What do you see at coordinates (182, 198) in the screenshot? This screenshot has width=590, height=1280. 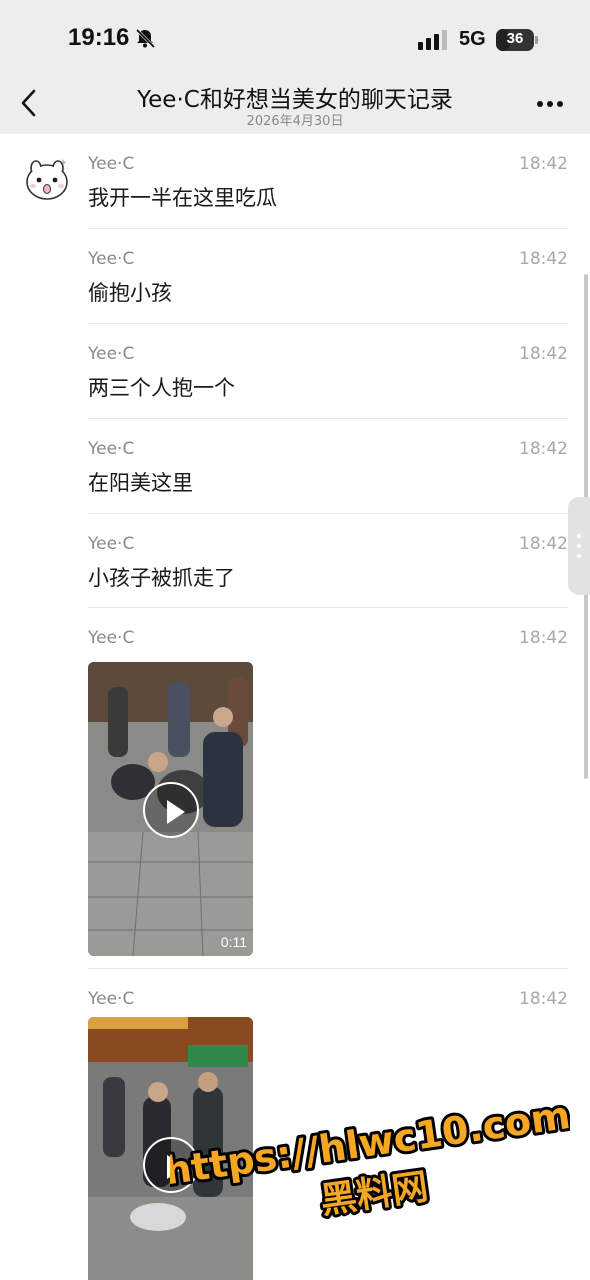 I see `message-text: 我开一半在这里吃瓜` at bounding box center [182, 198].